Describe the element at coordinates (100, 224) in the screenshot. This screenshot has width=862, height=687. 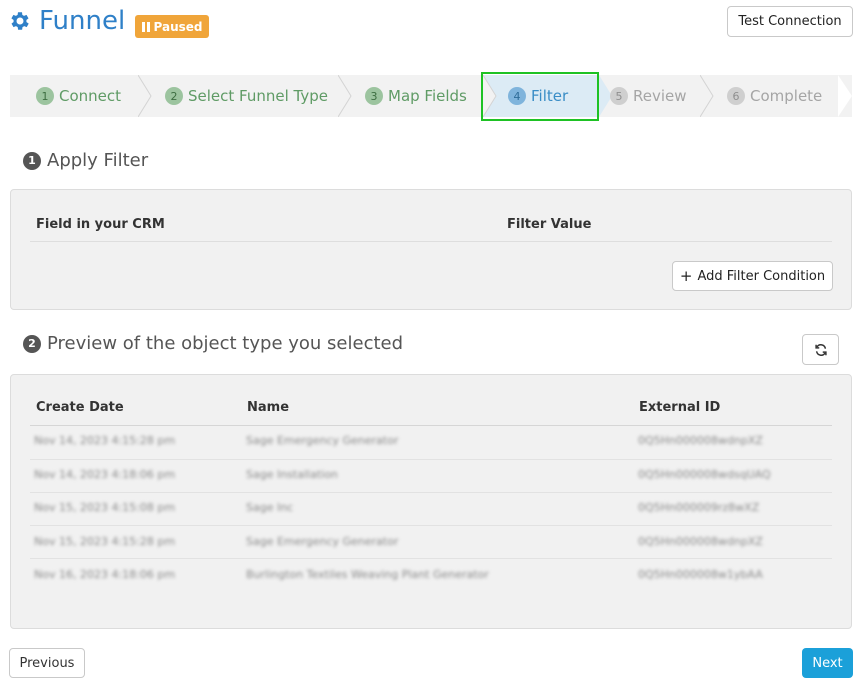
I see `column-header-crm-field: Field in your CRM` at that location.